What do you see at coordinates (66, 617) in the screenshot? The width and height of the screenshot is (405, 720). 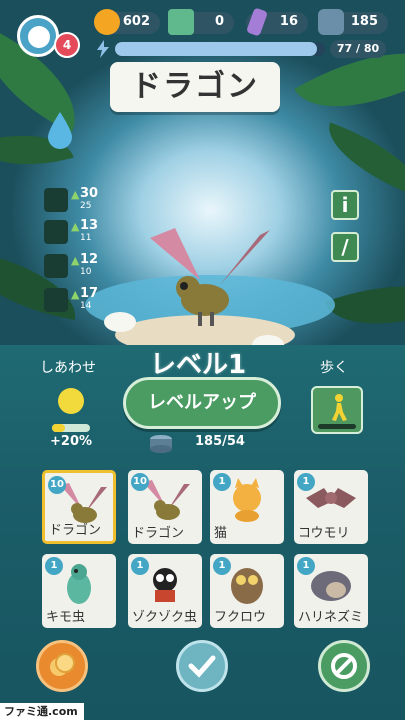 I see `card-name: キモ虫` at bounding box center [66, 617].